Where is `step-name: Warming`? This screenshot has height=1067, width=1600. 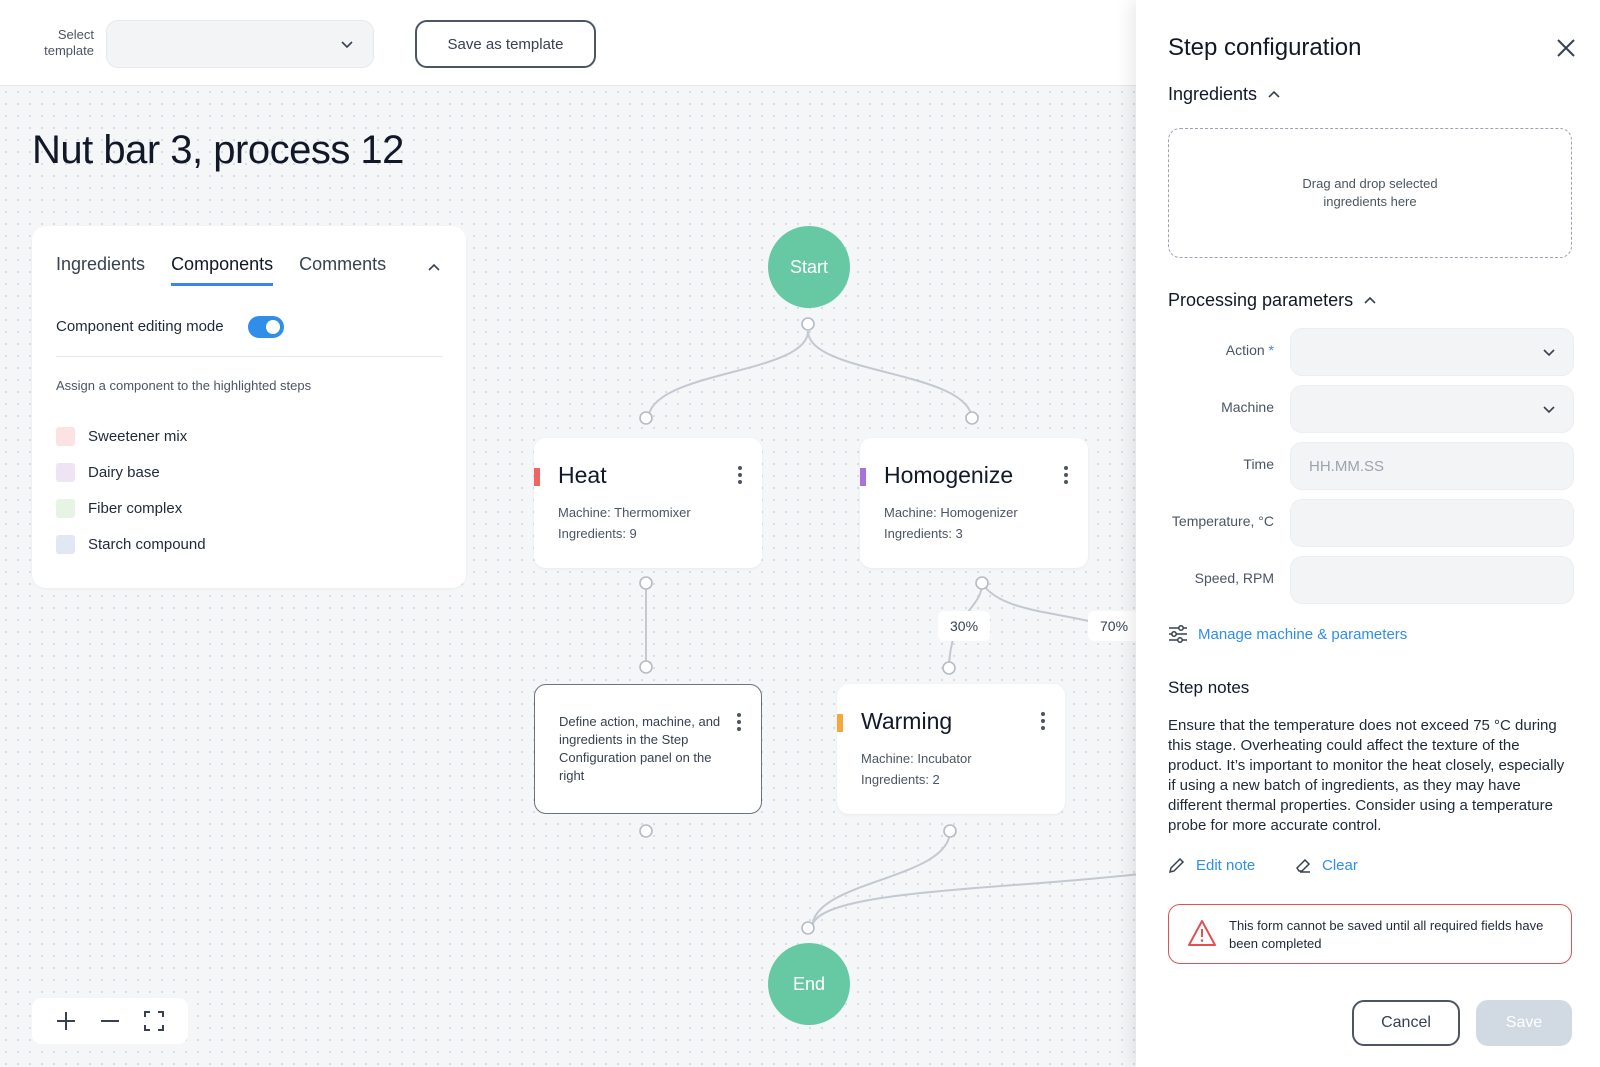 step-name: Warming is located at coordinates (907, 721).